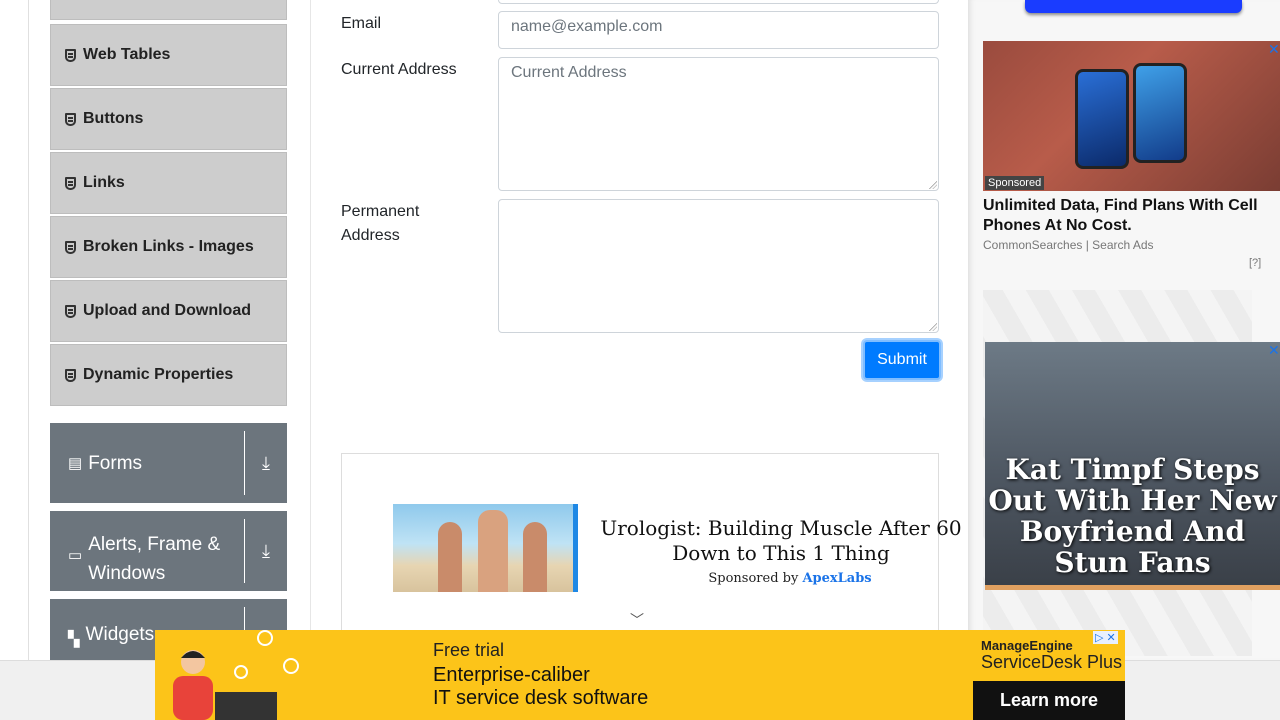 Image resolution: width=1280 pixels, height=720 pixels. I want to click on sidebar-item-top, so click(168, 10).